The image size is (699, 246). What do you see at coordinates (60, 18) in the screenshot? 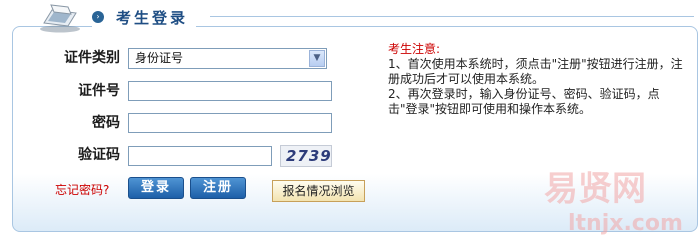
I see `monitor-logo-icon` at bounding box center [60, 18].